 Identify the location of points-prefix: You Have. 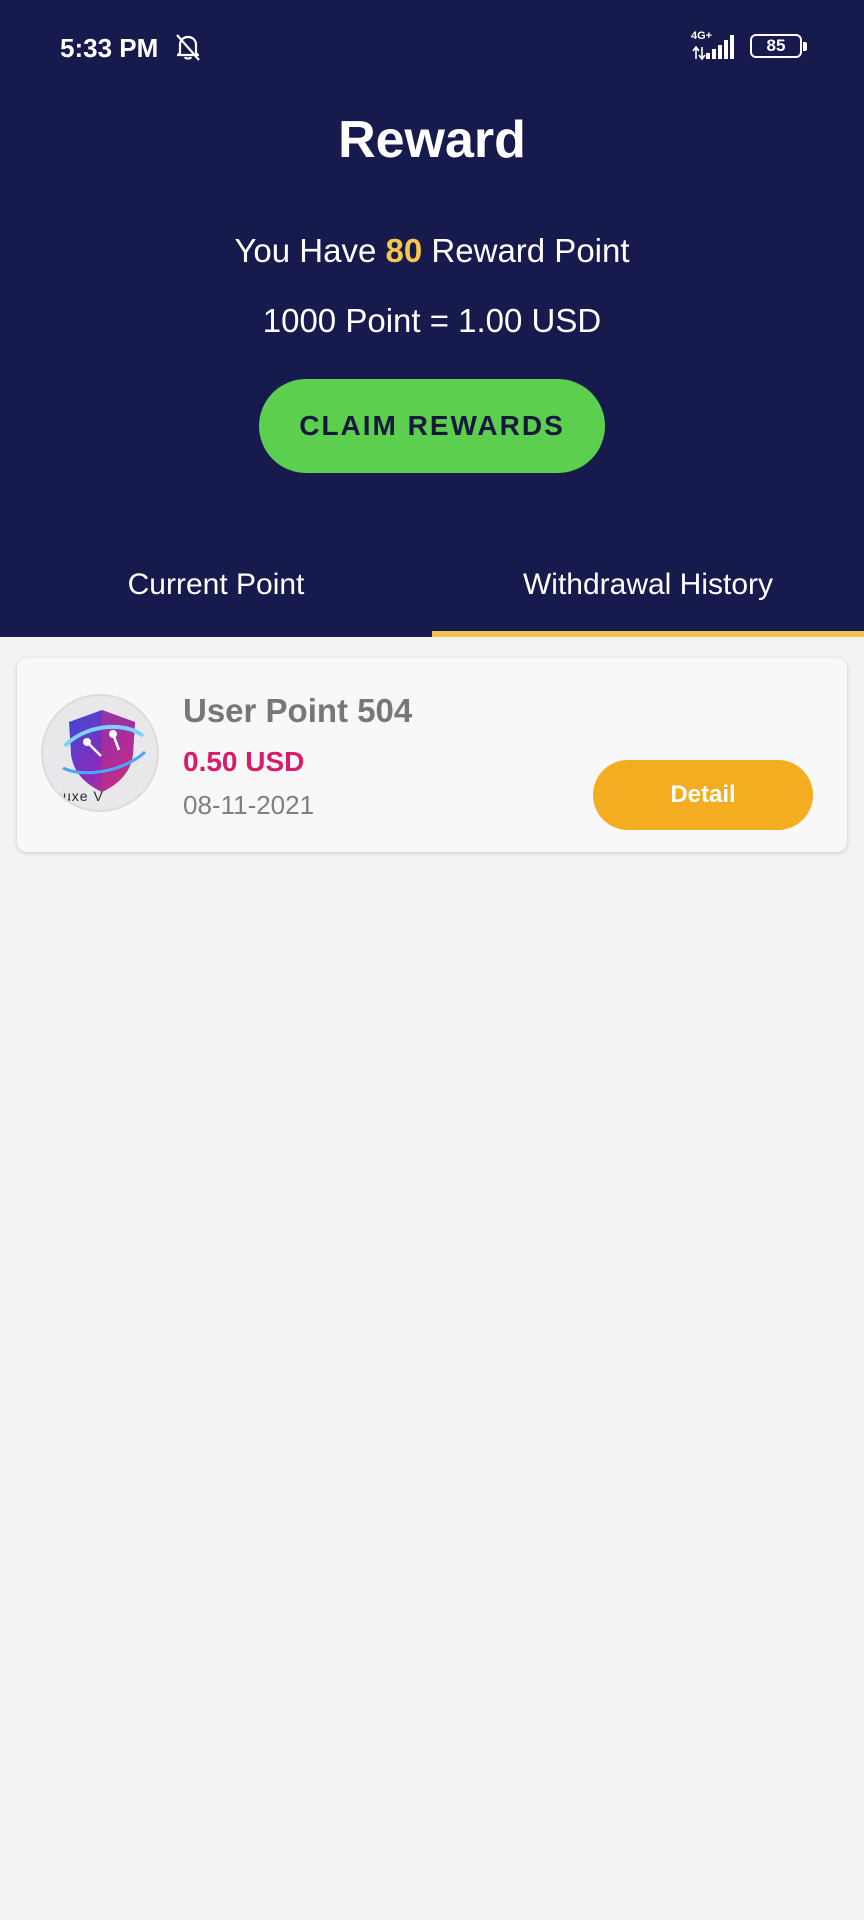
(305, 250).